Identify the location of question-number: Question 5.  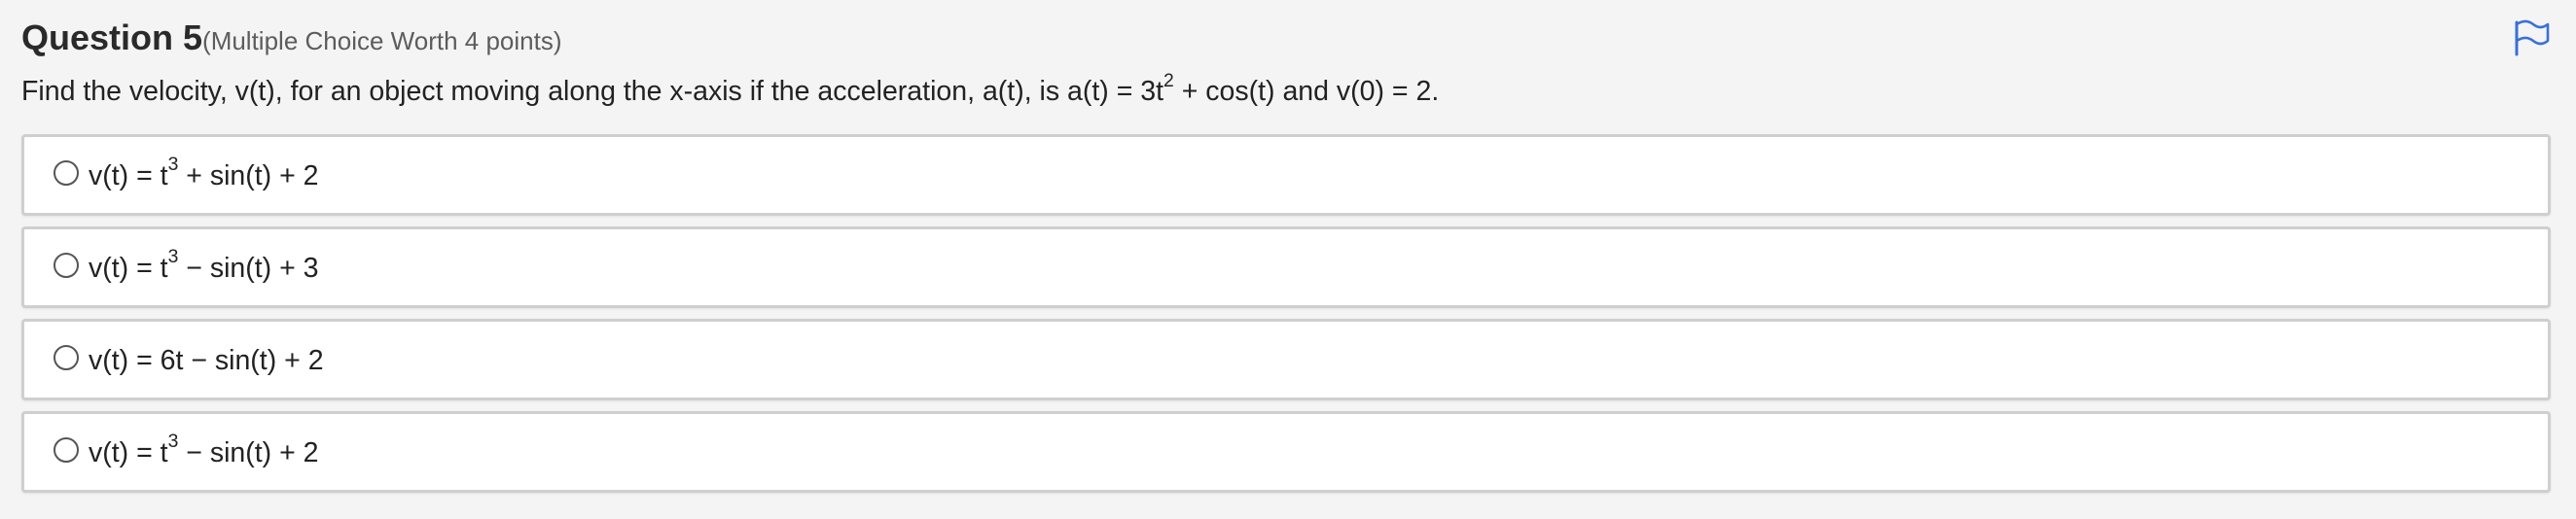
(112, 37).